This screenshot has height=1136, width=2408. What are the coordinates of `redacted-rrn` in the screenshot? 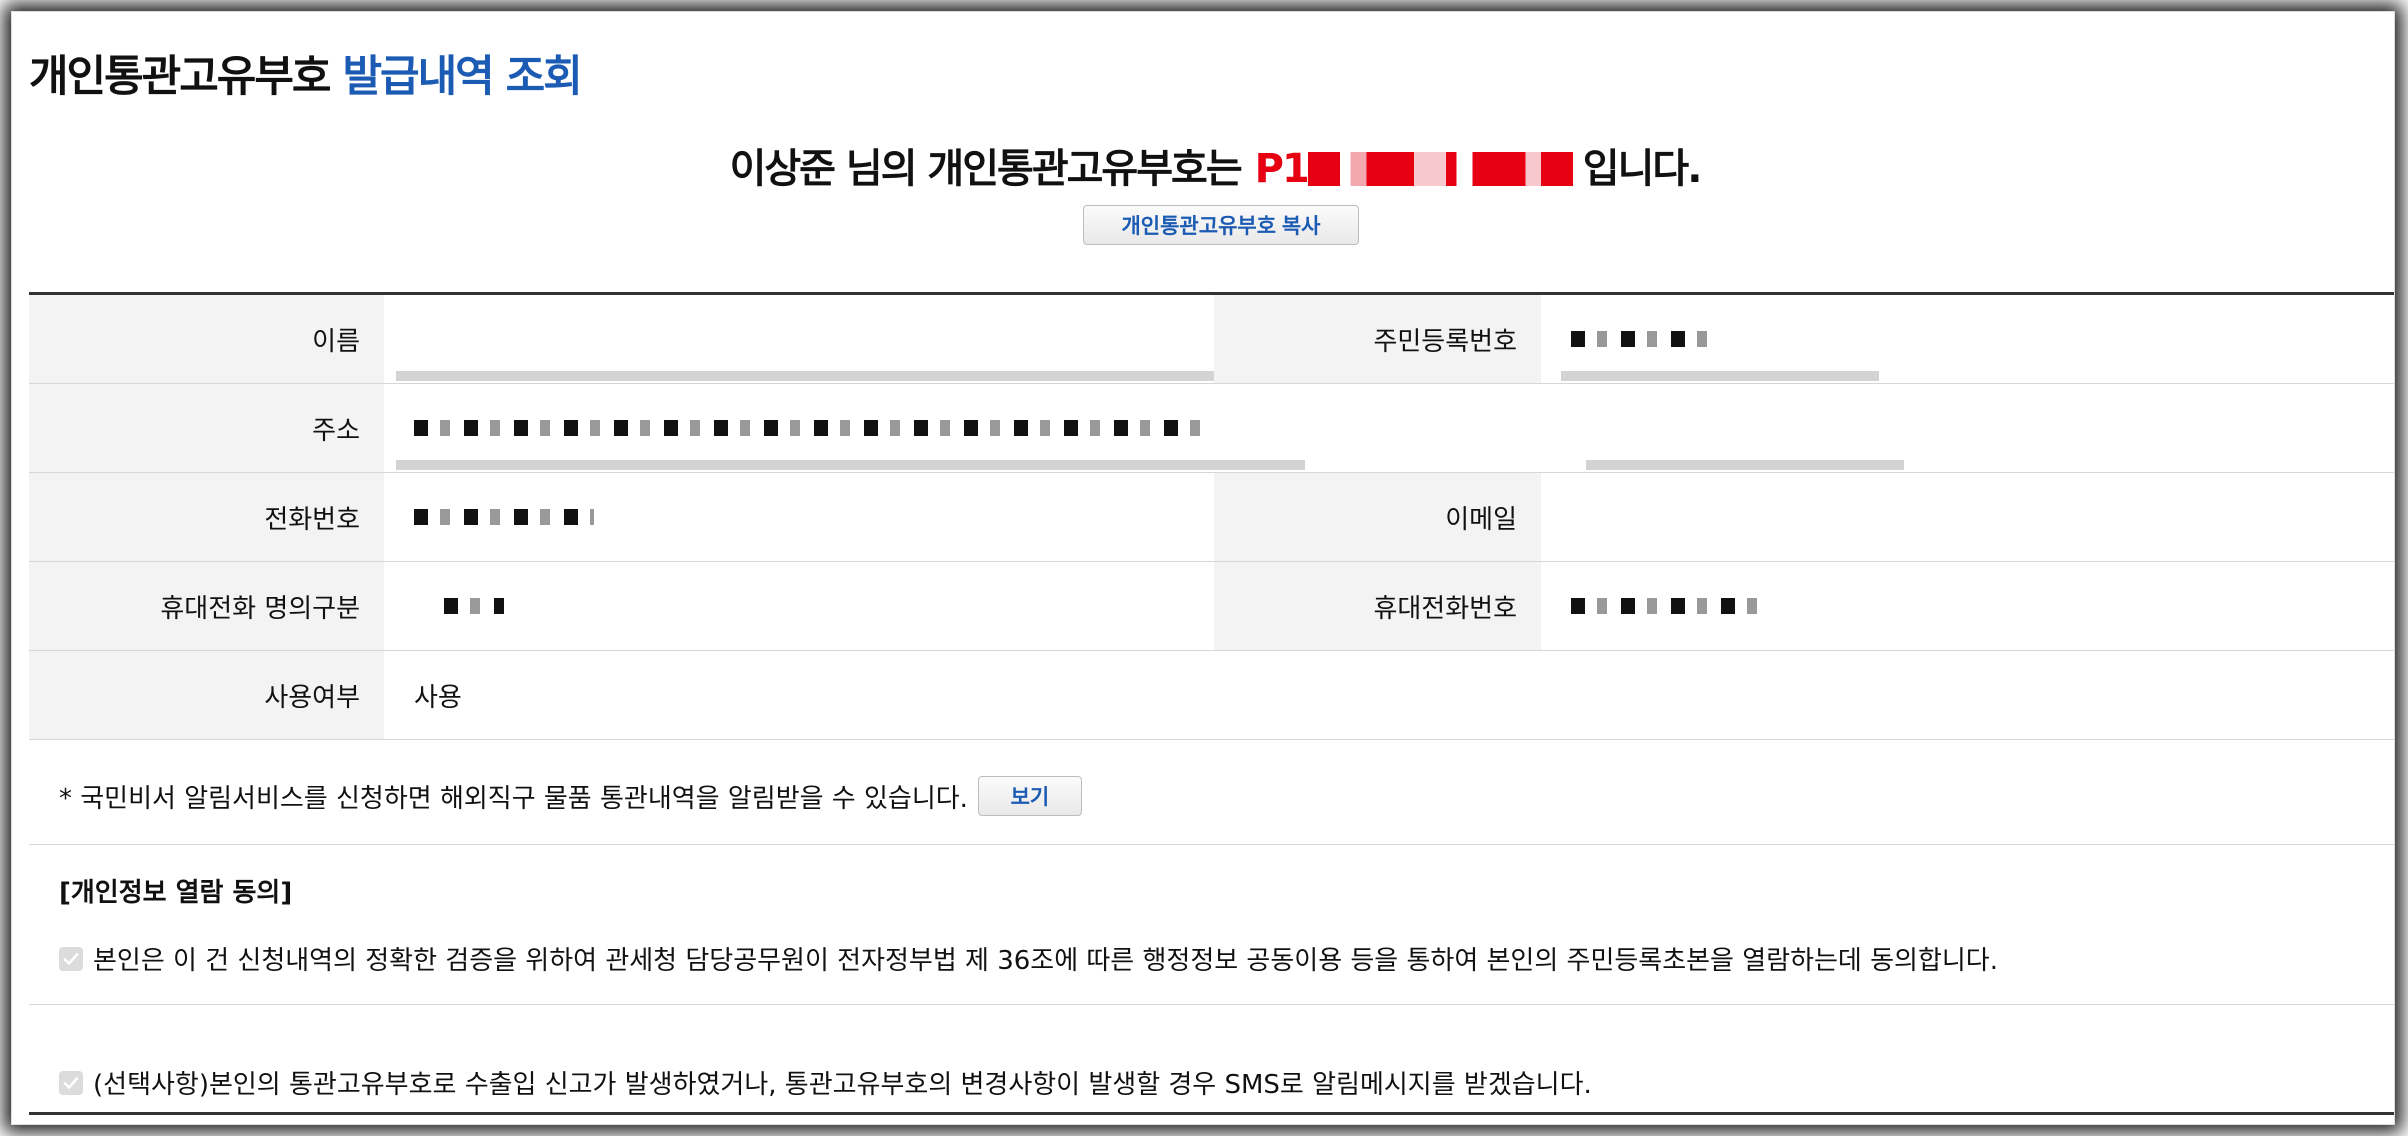 It's located at (1641, 339).